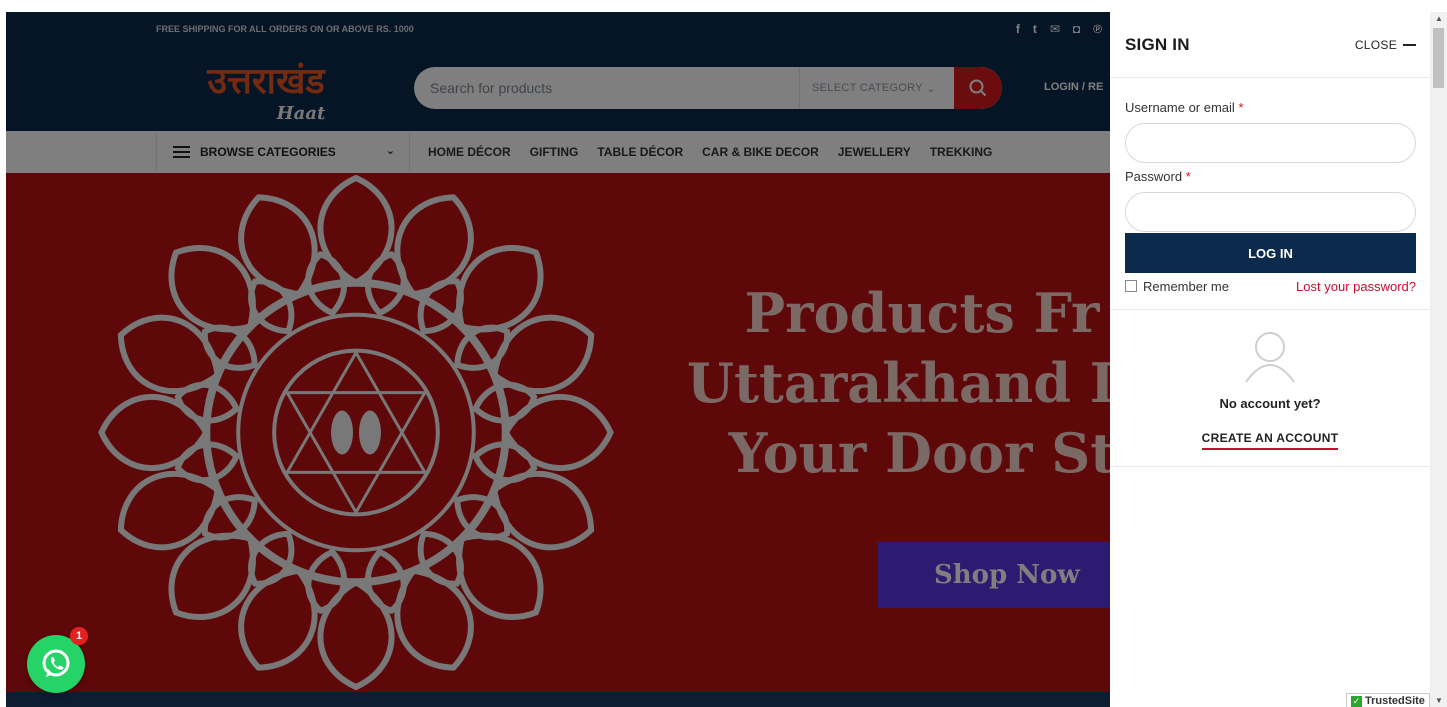 The image size is (1447, 707). What do you see at coordinates (1270, 389) in the screenshot?
I see `no-account-section: No account yet? CREATE AN ACCOUNT` at bounding box center [1270, 389].